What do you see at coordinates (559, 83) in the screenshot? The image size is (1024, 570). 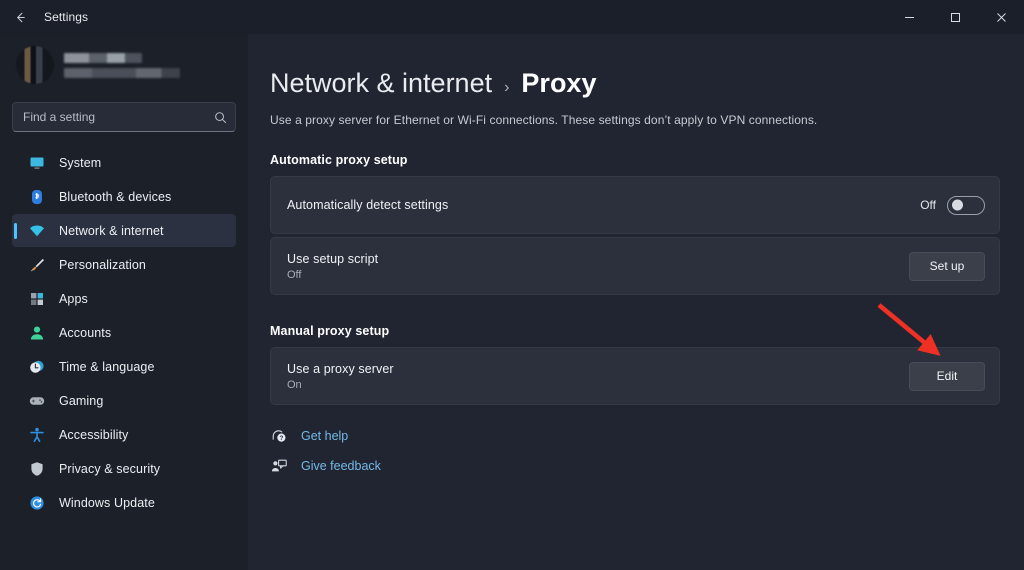 I see `page-title: Proxy` at bounding box center [559, 83].